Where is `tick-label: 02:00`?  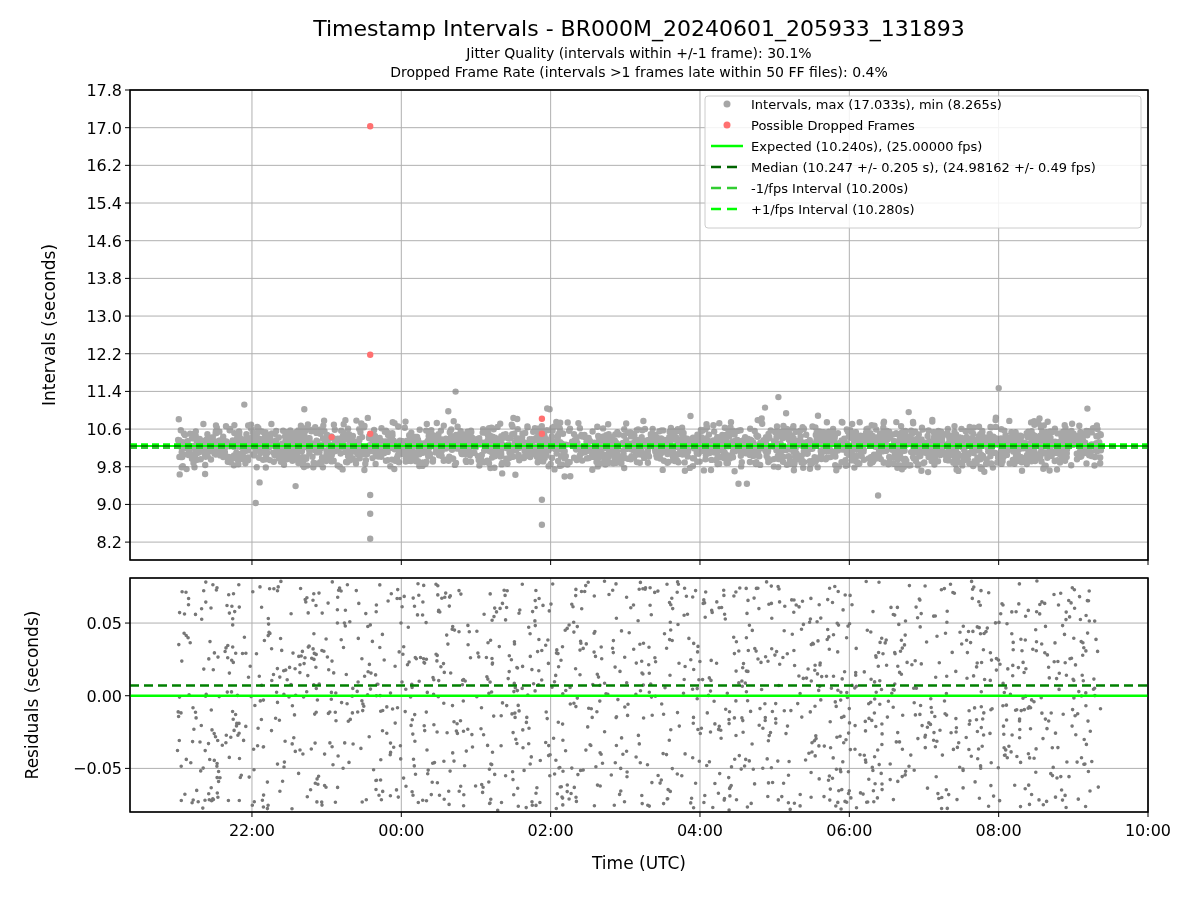
tick-label: 02:00 is located at coordinates (550, 830).